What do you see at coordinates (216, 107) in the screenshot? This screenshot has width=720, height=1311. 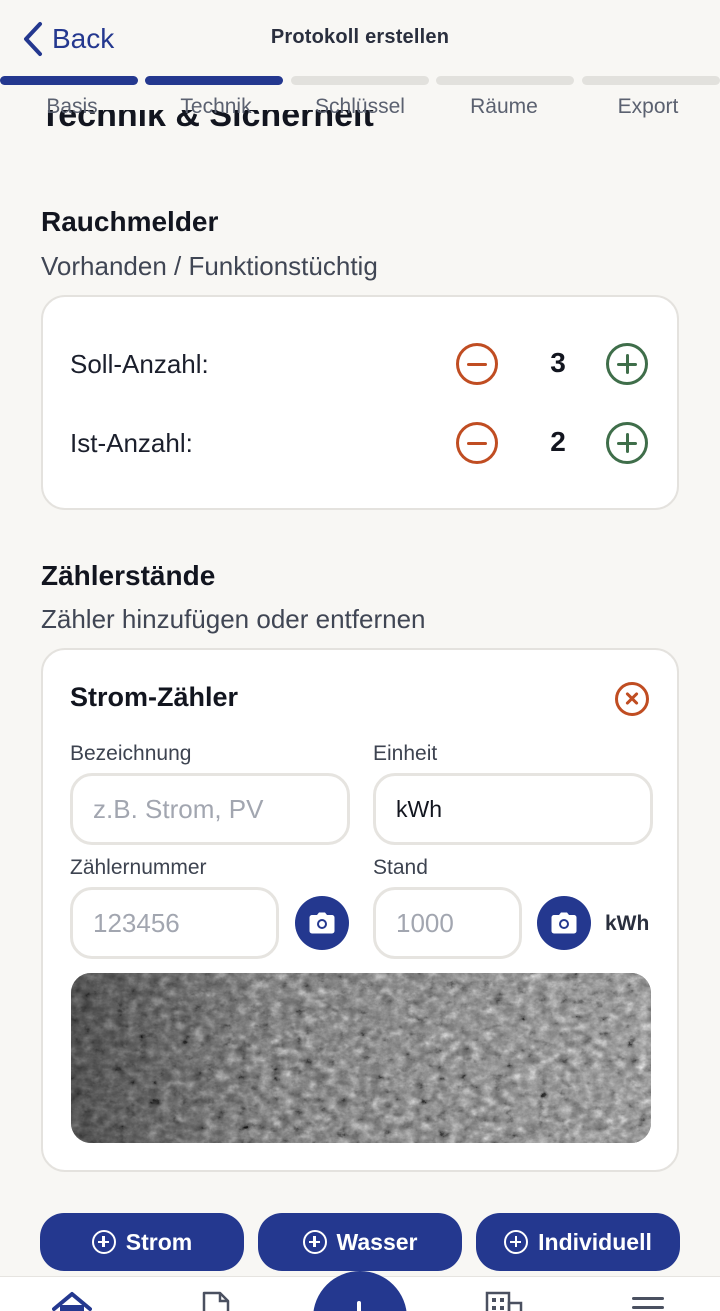 I see `step-tab-technik: Technik` at bounding box center [216, 107].